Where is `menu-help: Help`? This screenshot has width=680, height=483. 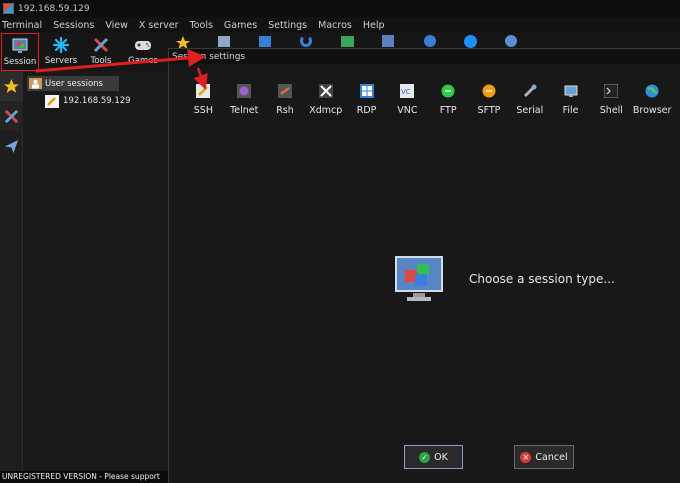
menu-help: Help is located at coordinates (374, 25).